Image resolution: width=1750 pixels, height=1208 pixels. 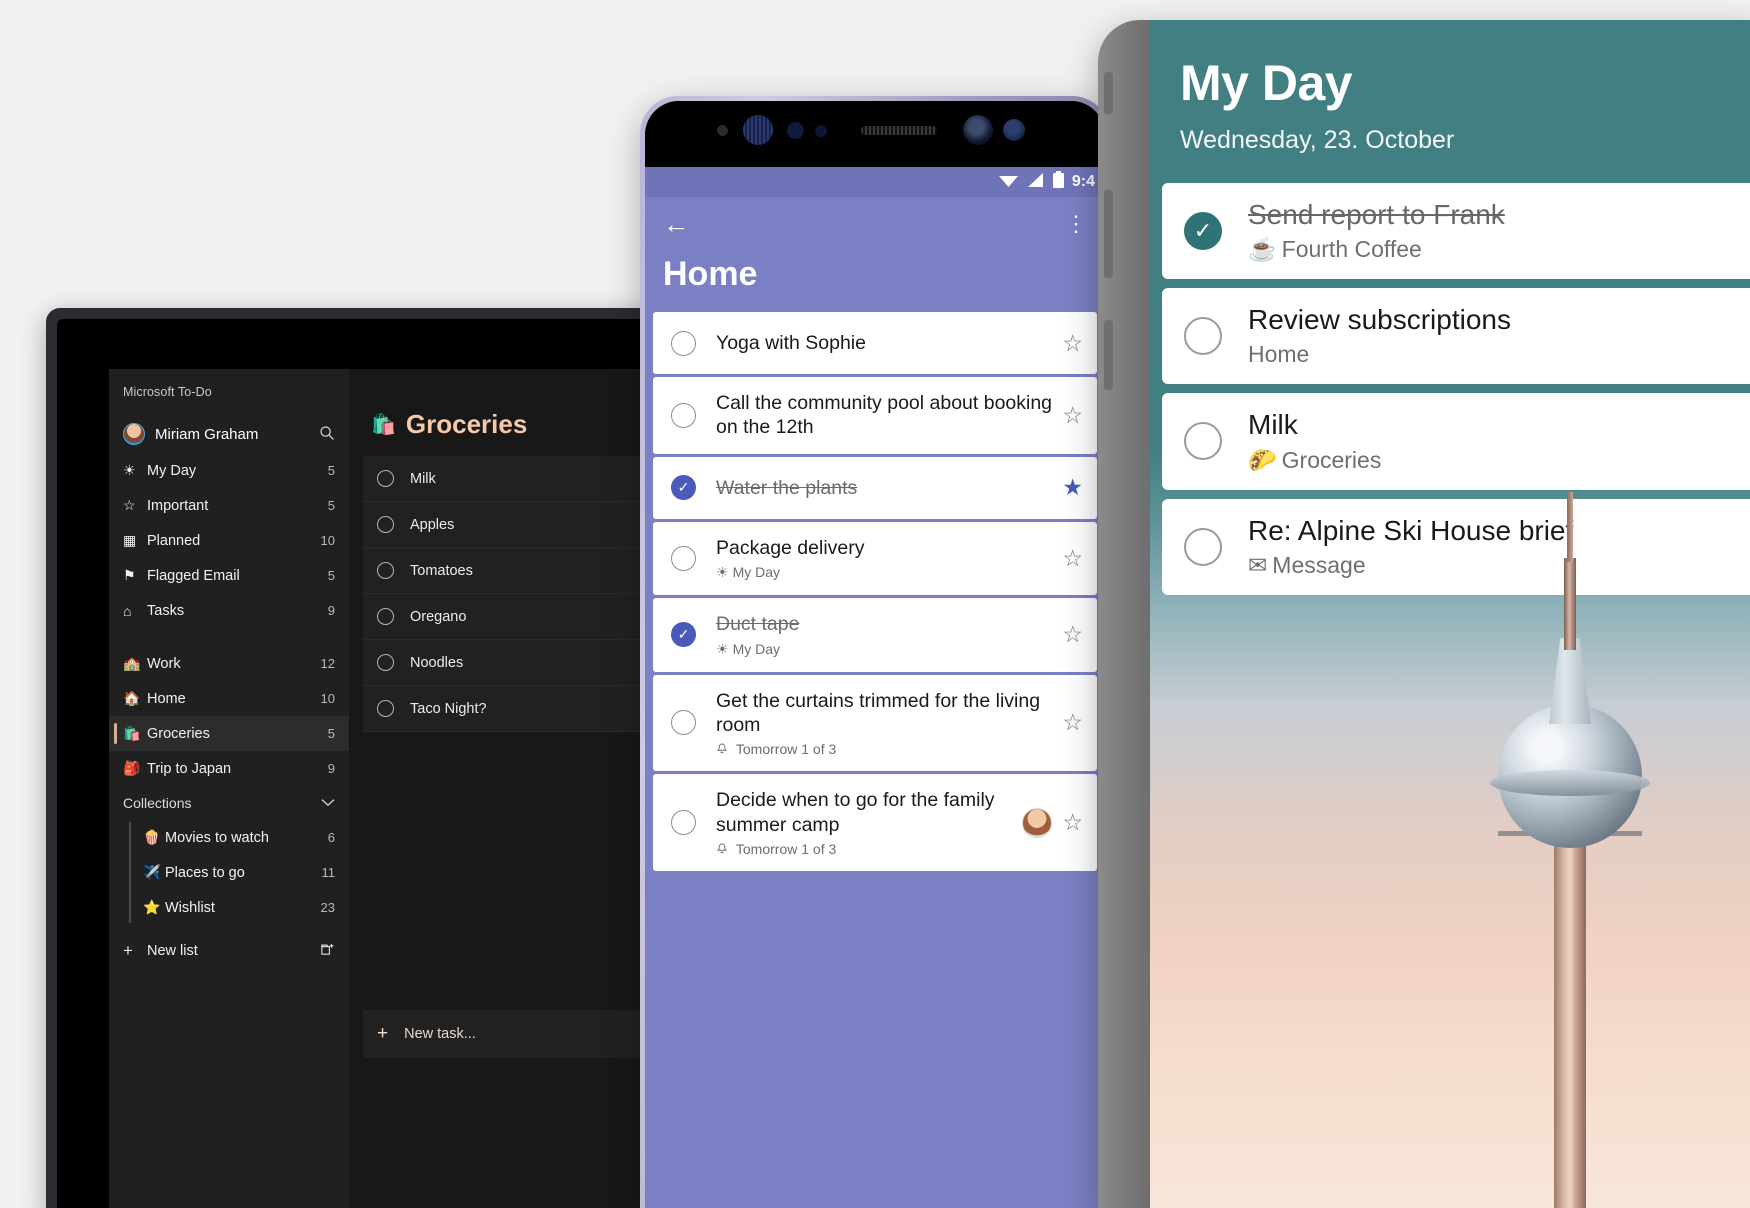 What do you see at coordinates (132, 698) in the screenshot?
I see `person-icon: 🏠` at bounding box center [132, 698].